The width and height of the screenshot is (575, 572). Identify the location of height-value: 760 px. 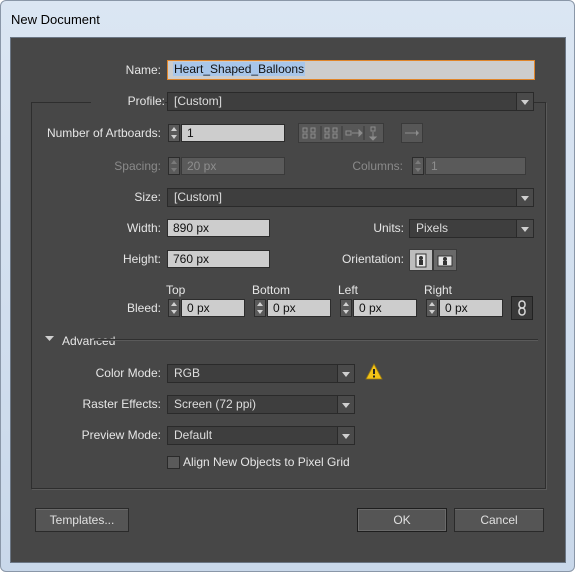
(191, 259).